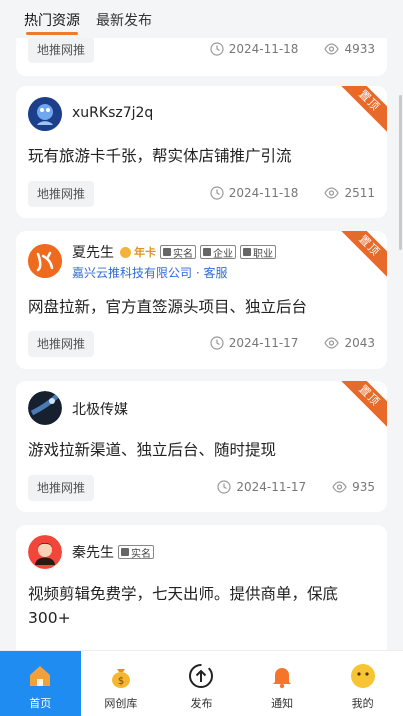 The width and height of the screenshot is (403, 716). Describe the element at coordinates (359, 343) in the screenshot. I see `post-views: 2043` at that location.